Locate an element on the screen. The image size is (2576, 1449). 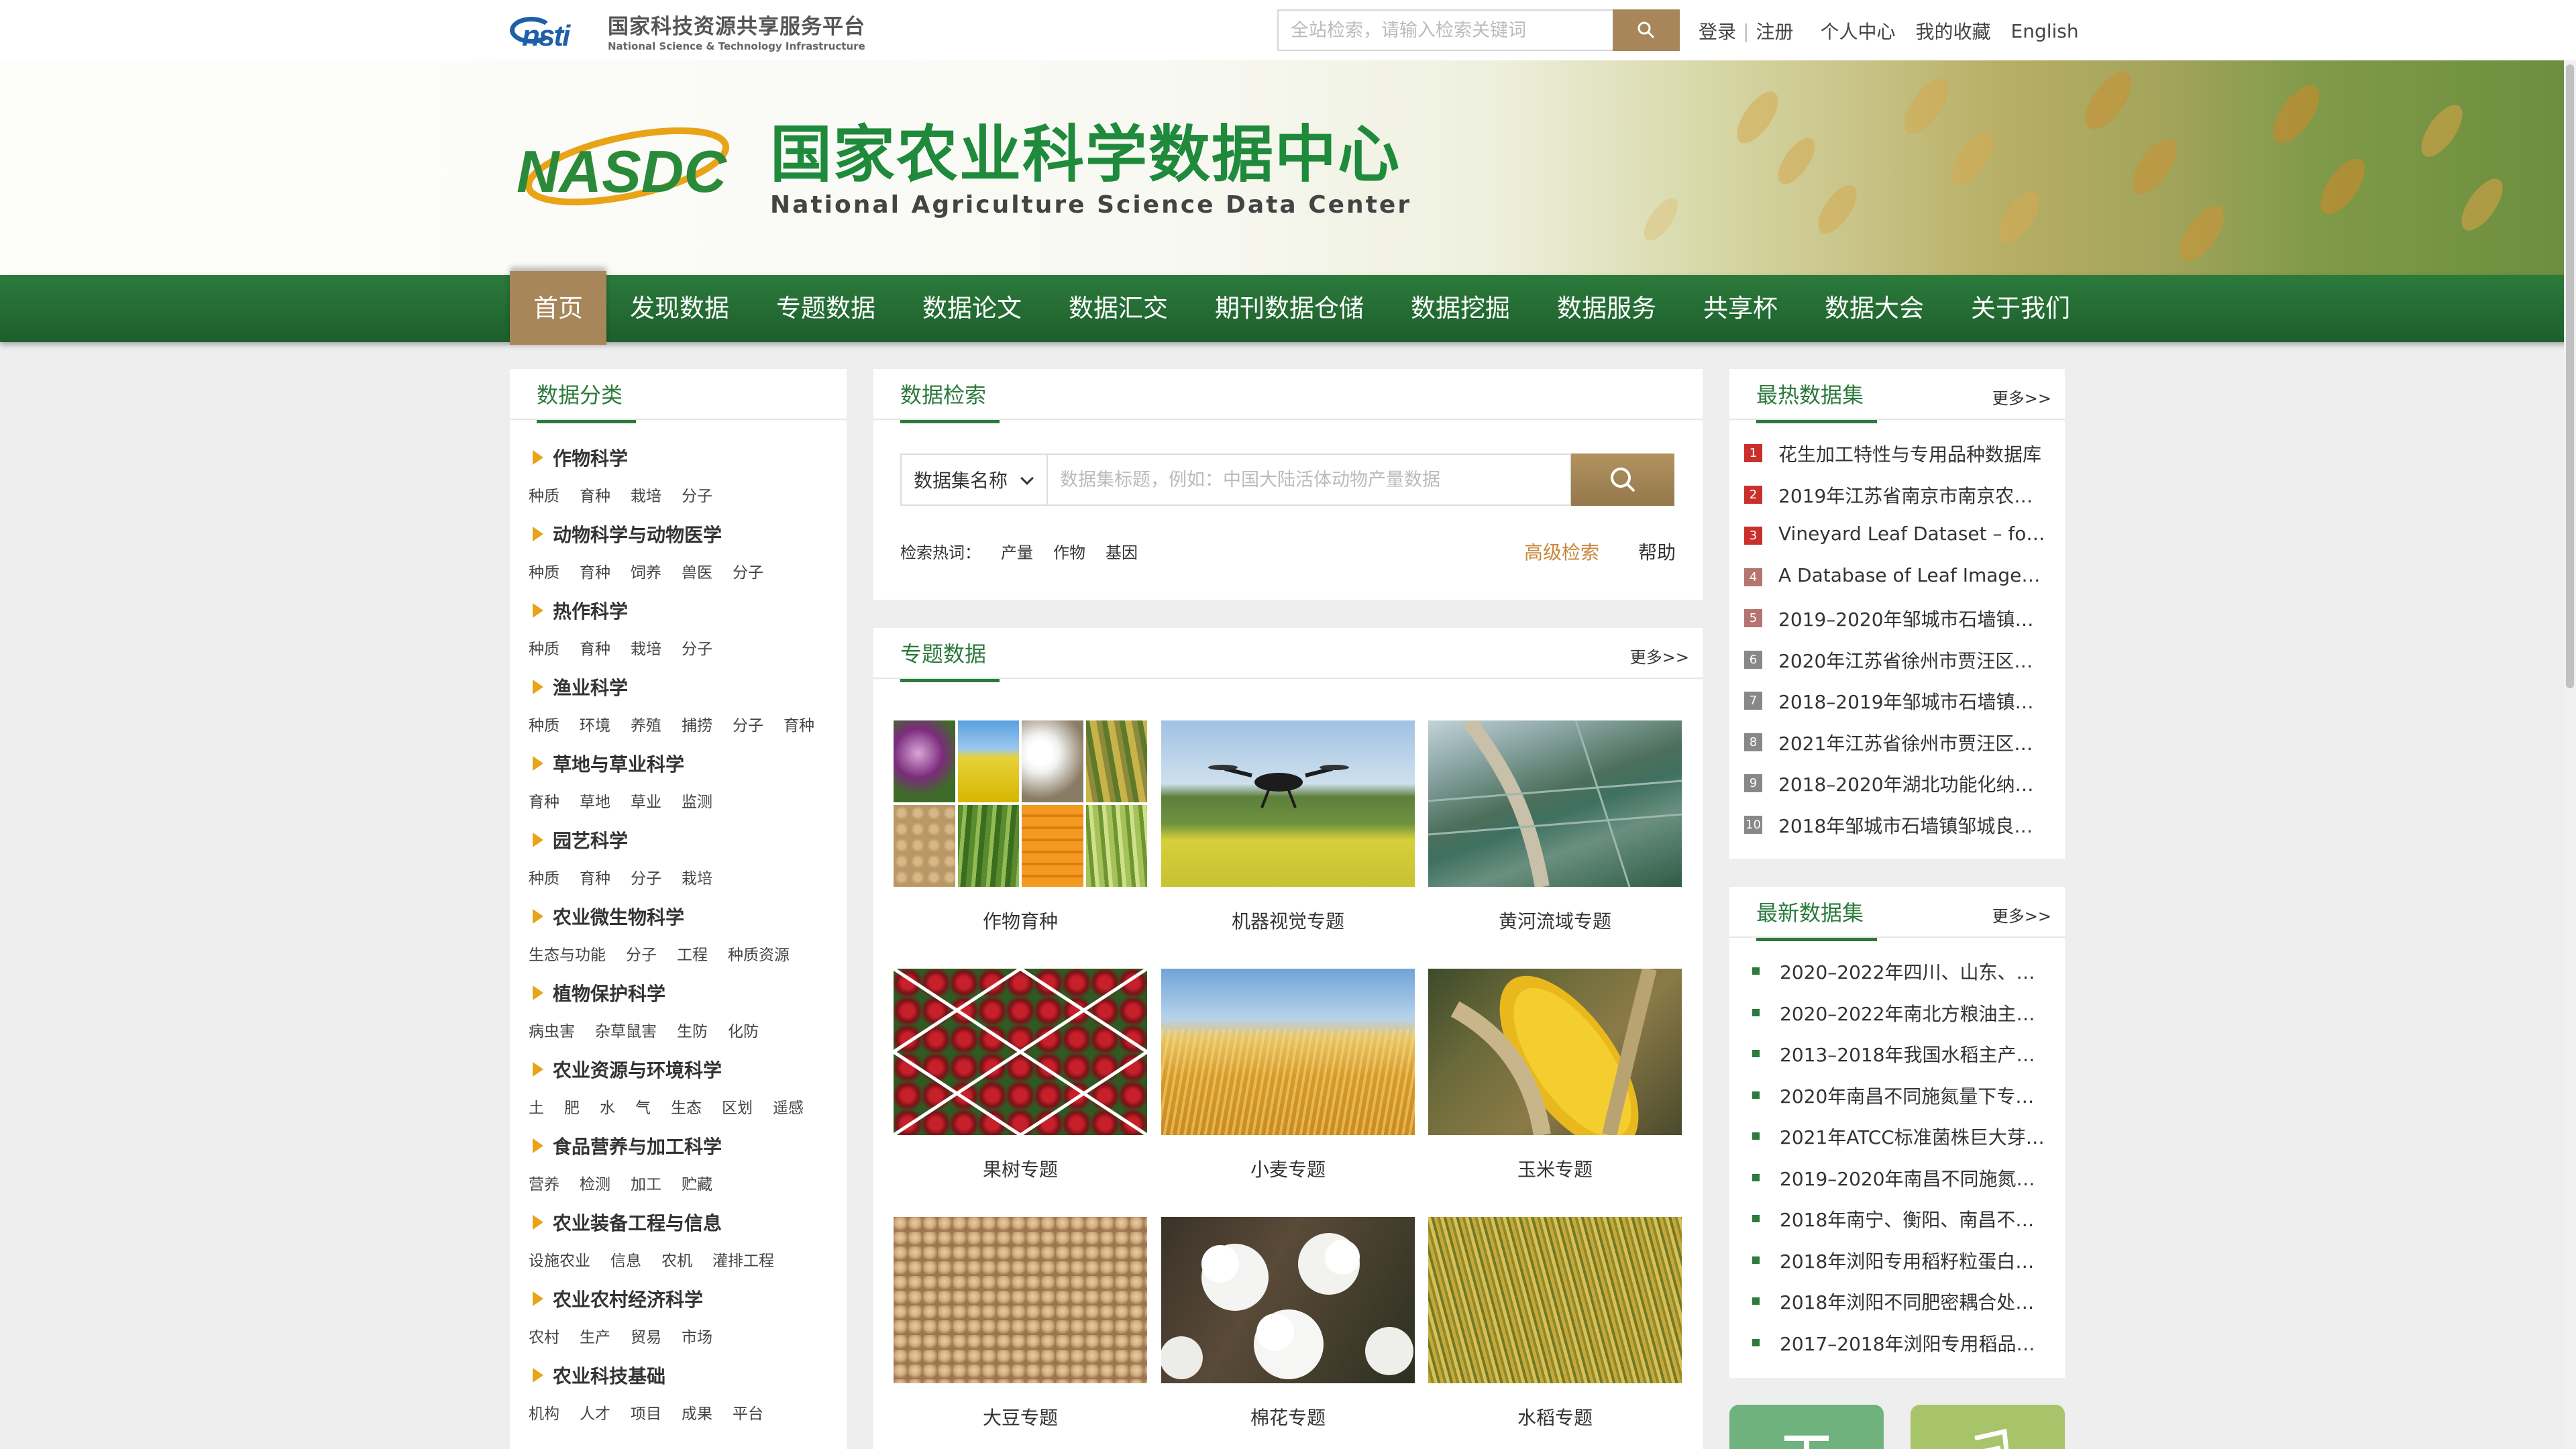
search-field-select: 数据集名称 is located at coordinates (974, 479).